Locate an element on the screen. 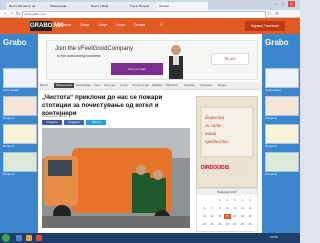  facebook-share-button: Сподели is located at coordinates (52, 122).